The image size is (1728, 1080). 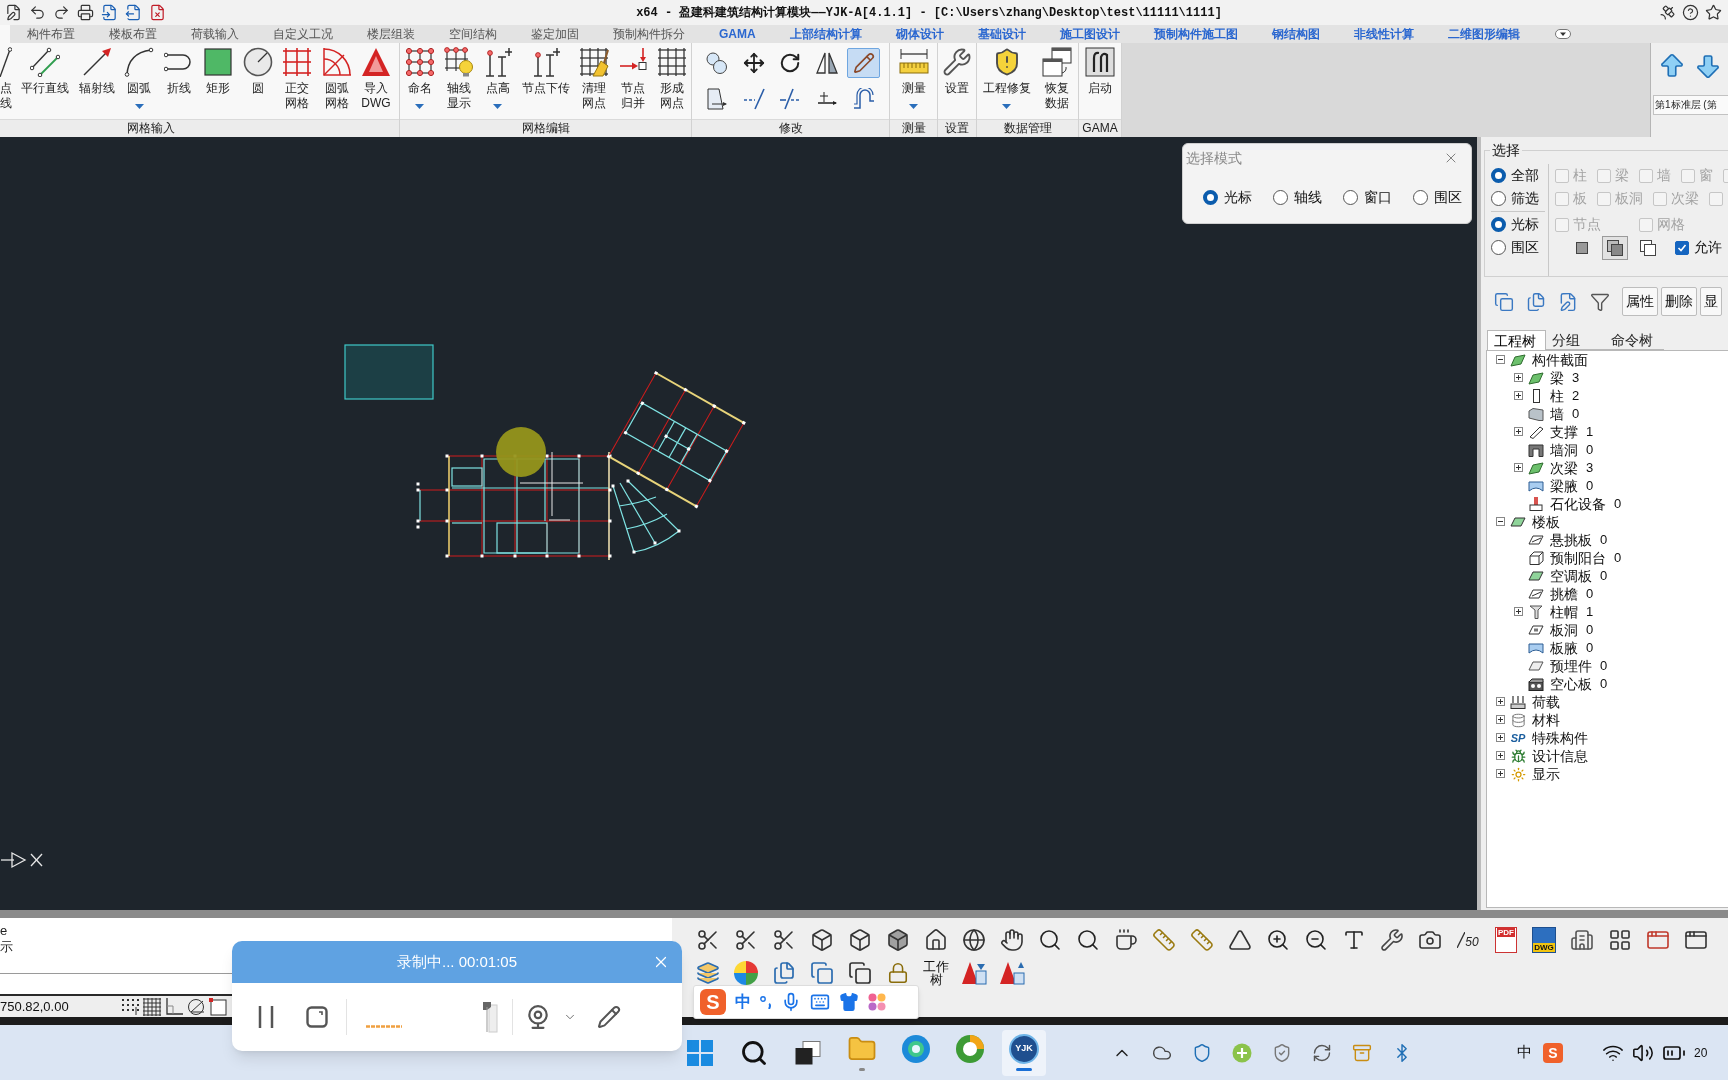 What do you see at coordinates (1576, 396) in the screenshot?
I see `item-count: 2` at bounding box center [1576, 396].